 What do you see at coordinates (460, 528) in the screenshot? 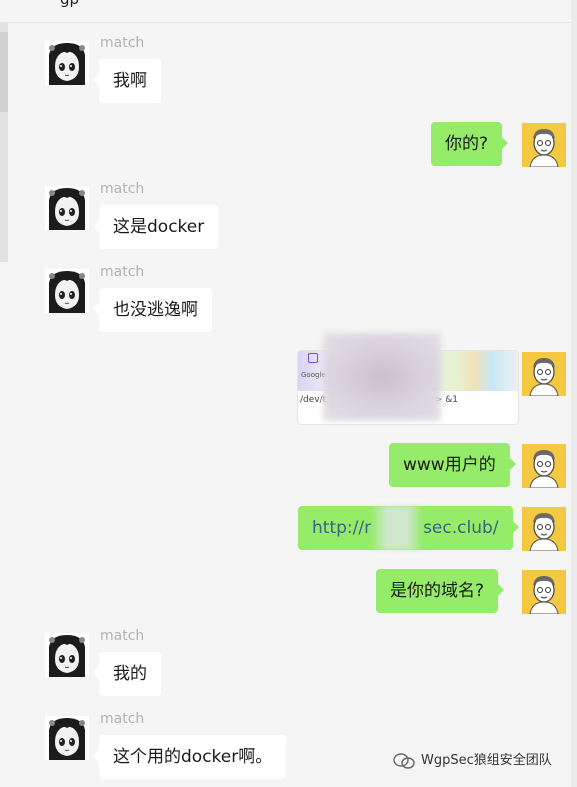
I see `link-text-end: sec.club/` at bounding box center [460, 528].